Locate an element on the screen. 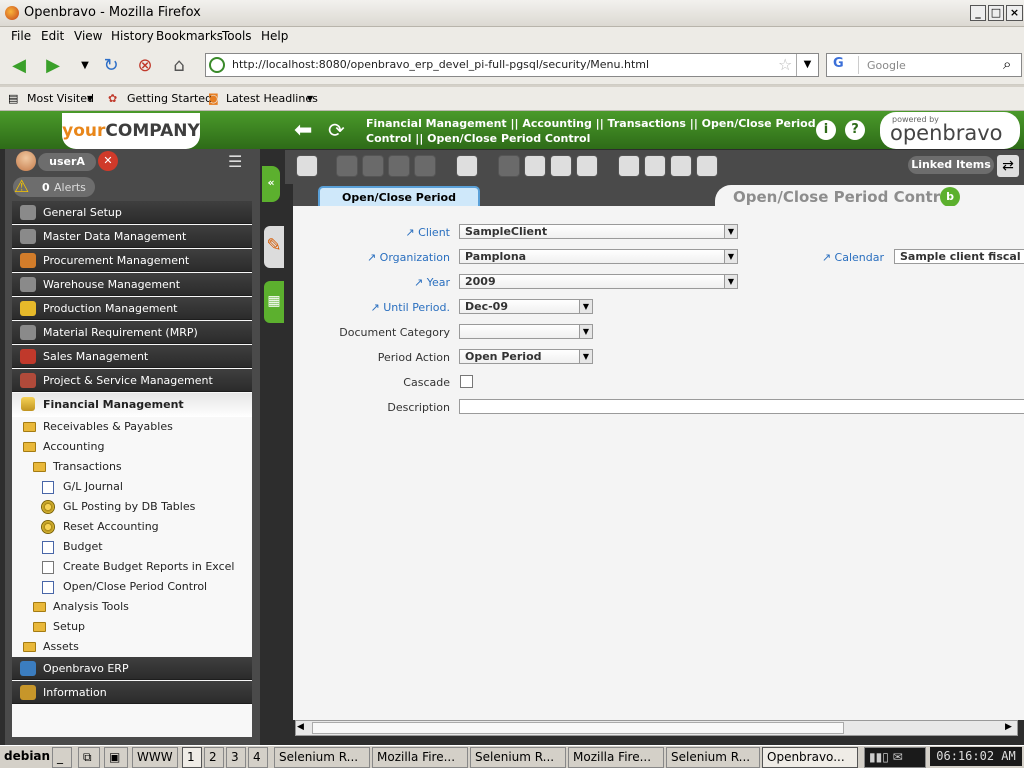 The width and height of the screenshot is (1024, 768). menu-financial-management: Financial Management is located at coordinates (113, 405).